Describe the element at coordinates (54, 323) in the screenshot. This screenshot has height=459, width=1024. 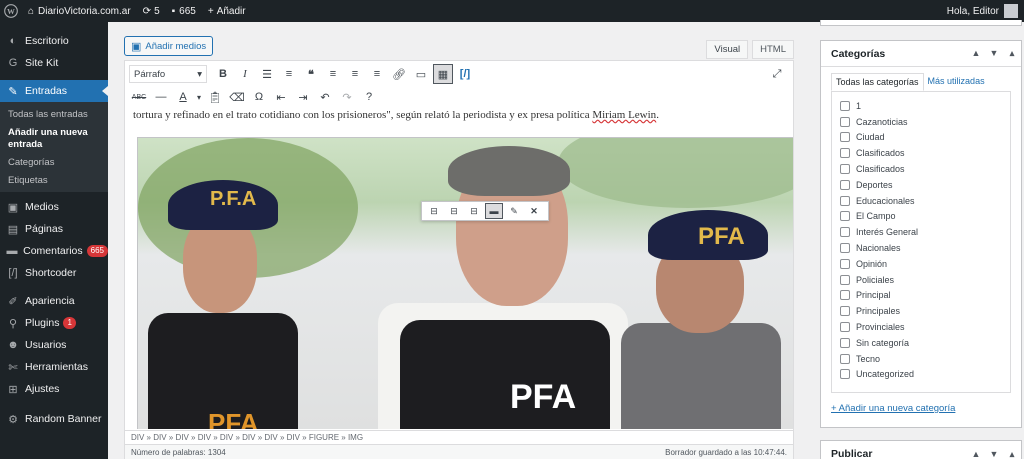
I see `sidebar-item-plugins: ⚲ Plugins 1` at that location.